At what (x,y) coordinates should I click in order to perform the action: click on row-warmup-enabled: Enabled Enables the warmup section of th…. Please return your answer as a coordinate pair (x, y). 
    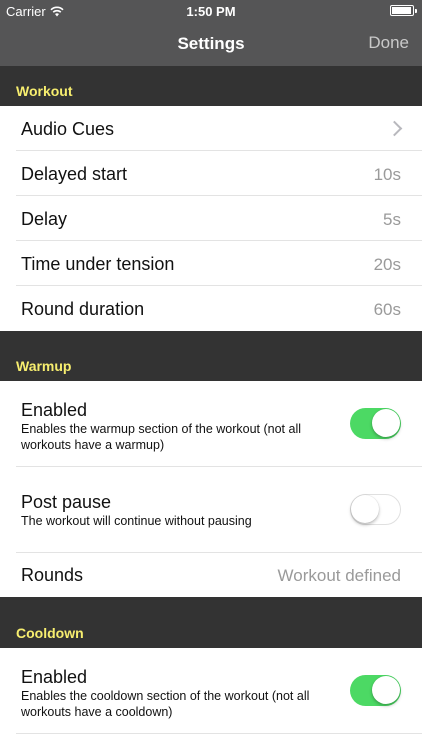
    Looking at the image, I should click on (211, 424).